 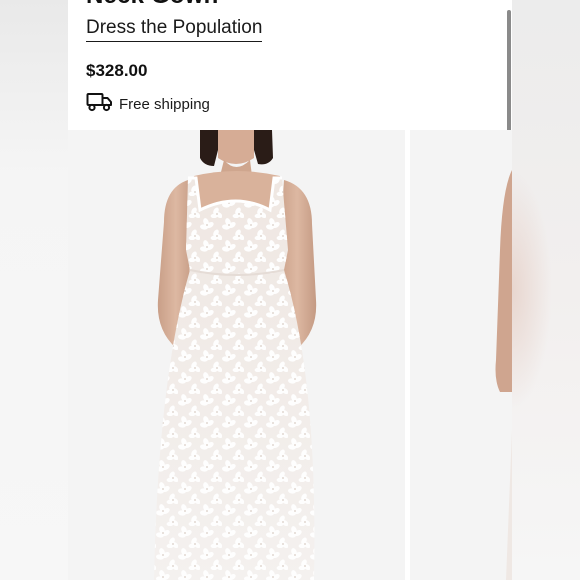 What do you see at coordinates (99, 104) in the screenshot?
I see `truck-icon` at bounding box center [99, 104].